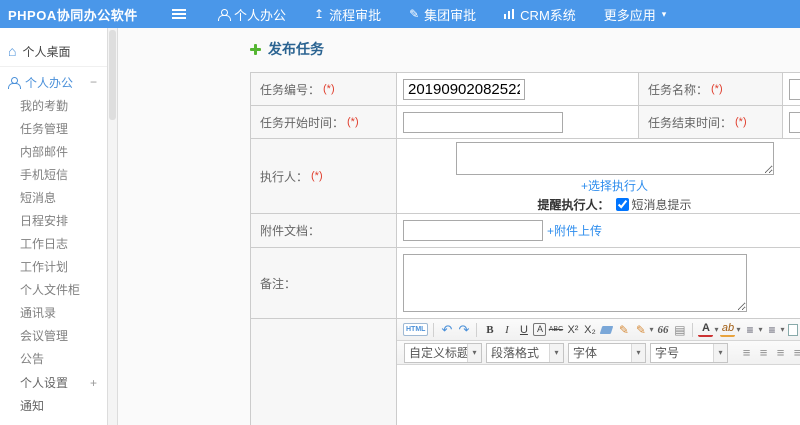  Describe the element at coordinates (463, 330) in the screenshot. I see `redo-icon: ↷` at that location.